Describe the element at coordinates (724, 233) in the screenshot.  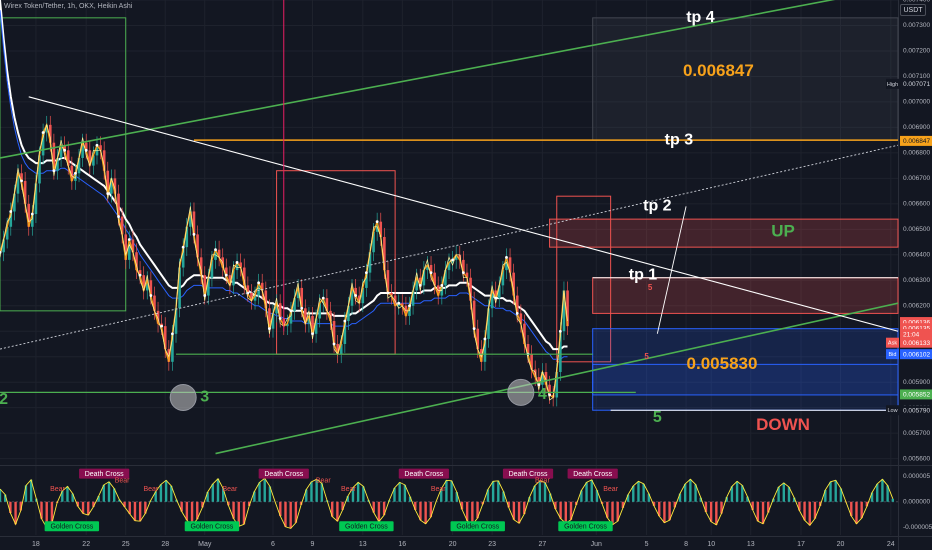
I see `zone-box` at that location.